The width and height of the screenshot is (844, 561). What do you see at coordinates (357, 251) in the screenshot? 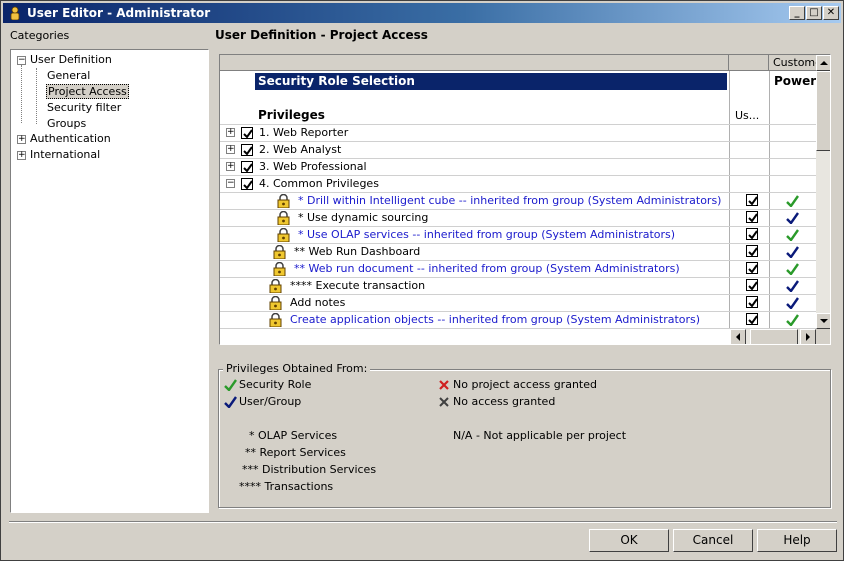
I see `privilege-label: ** Web Run Dashboard` at bounding box center [357, 251].